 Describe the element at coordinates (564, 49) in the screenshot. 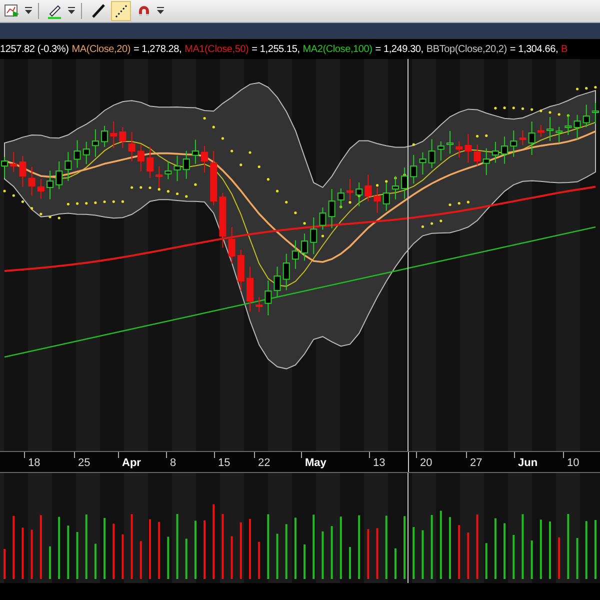

I see `legend-text: B` at that location.